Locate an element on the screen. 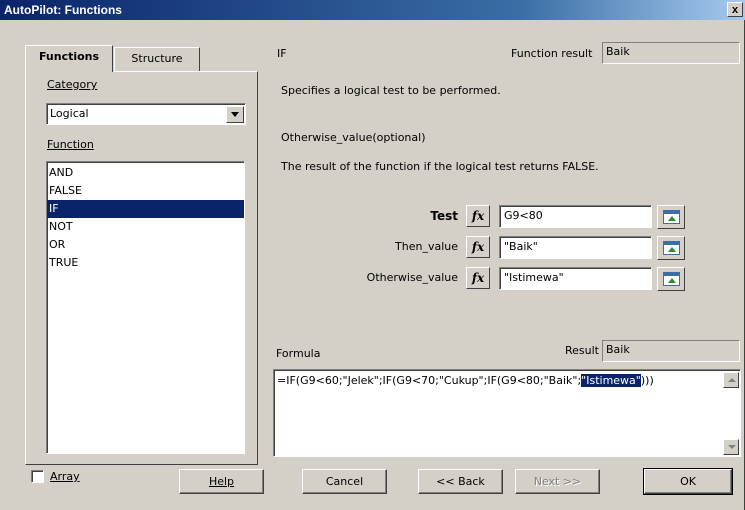 This screenshot has width=745, height=510. window-title: AutoPilot: Functions is located at coordinates (63, 10).